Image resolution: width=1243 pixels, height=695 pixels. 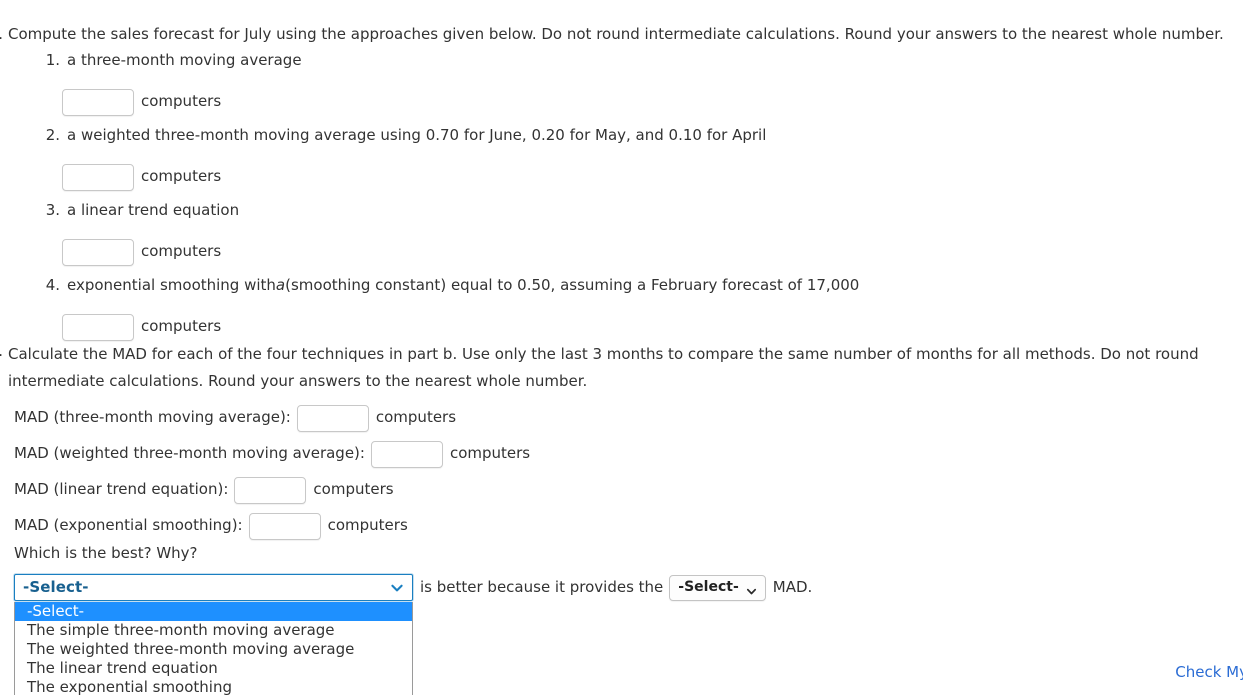 I want to click on mad-exponential-smoothing-input, so click(x=284, y=526).